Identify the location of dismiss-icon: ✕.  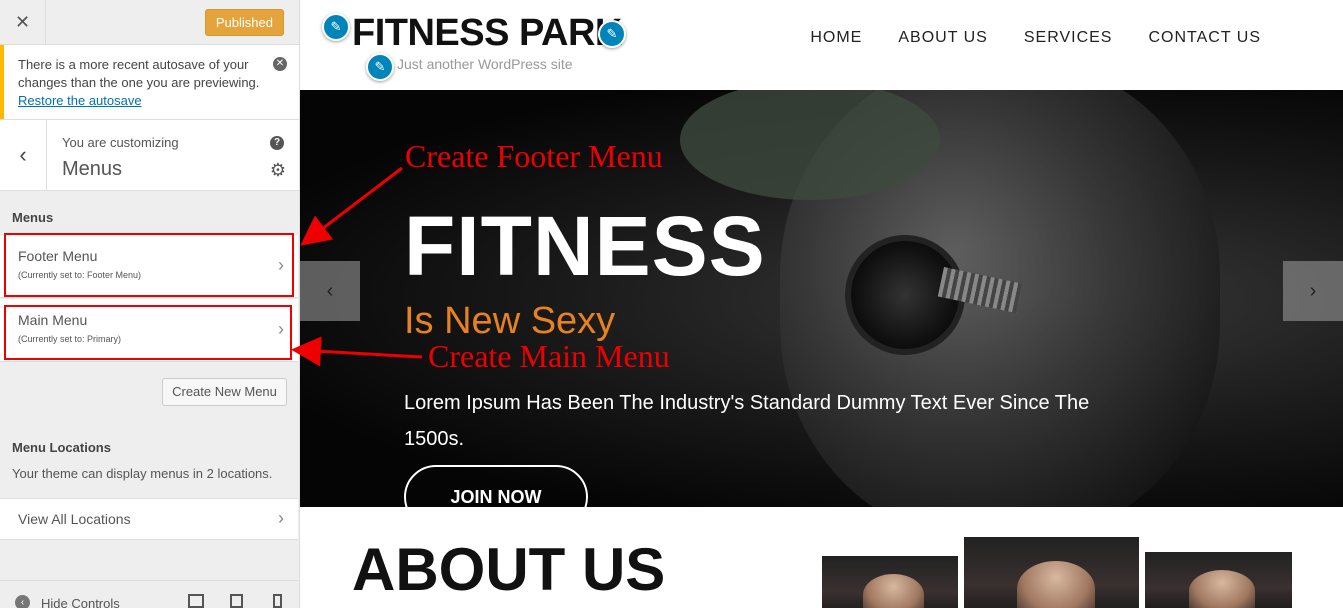
(280, 64).